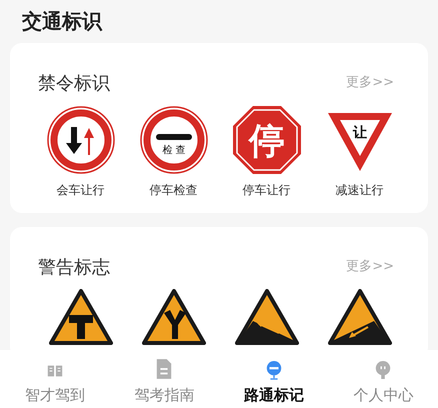  I want to click on road-sign-icon: 检 查, so click(173, 140).